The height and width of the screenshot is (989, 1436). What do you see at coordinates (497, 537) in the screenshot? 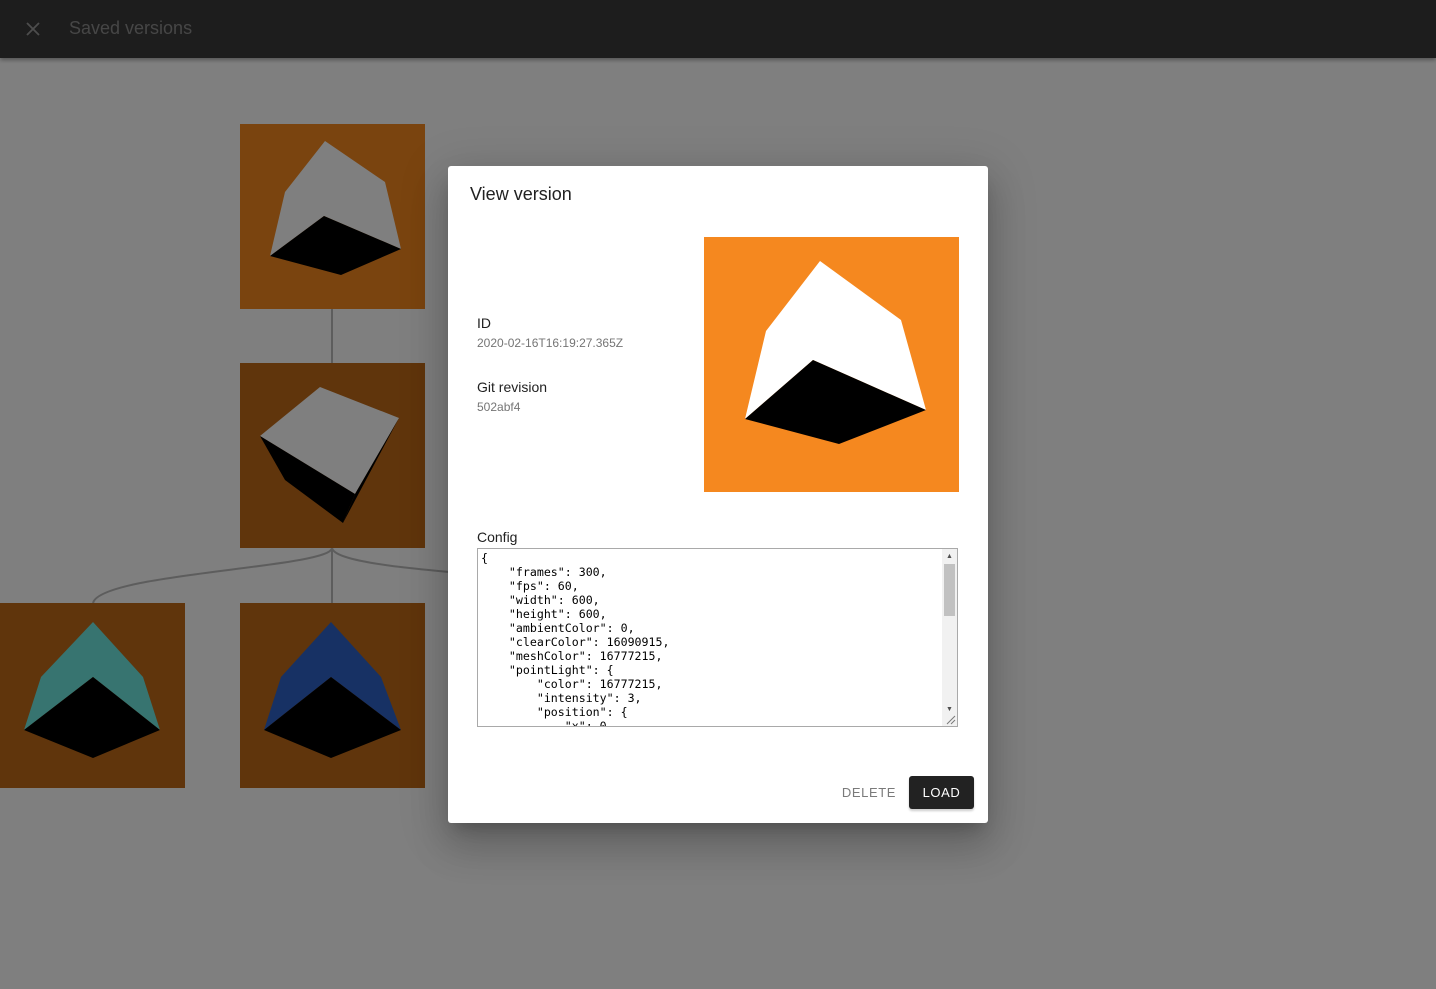
I see `config-label: Config` at bounding box center [497, 537].